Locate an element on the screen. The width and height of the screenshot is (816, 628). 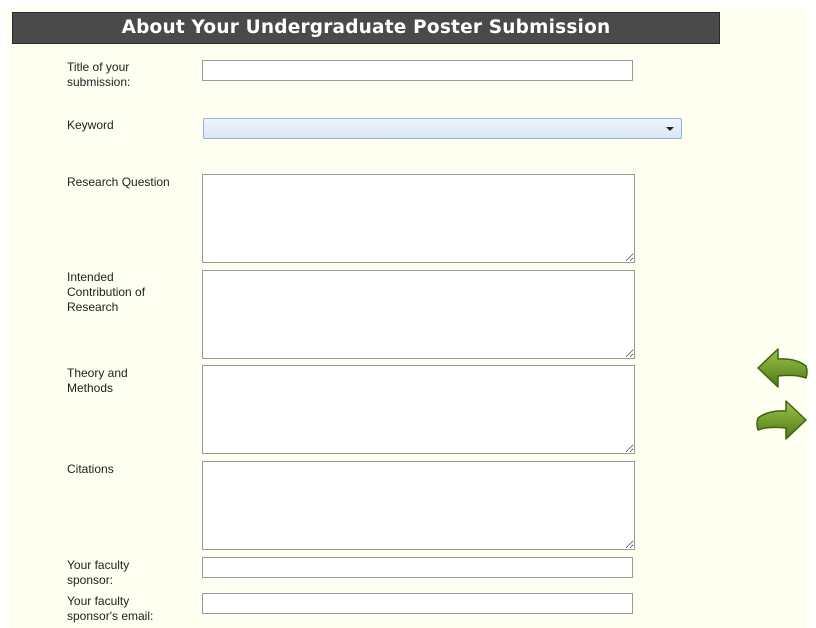
faculty-sponsor-input is located at coordinates (417, 567).